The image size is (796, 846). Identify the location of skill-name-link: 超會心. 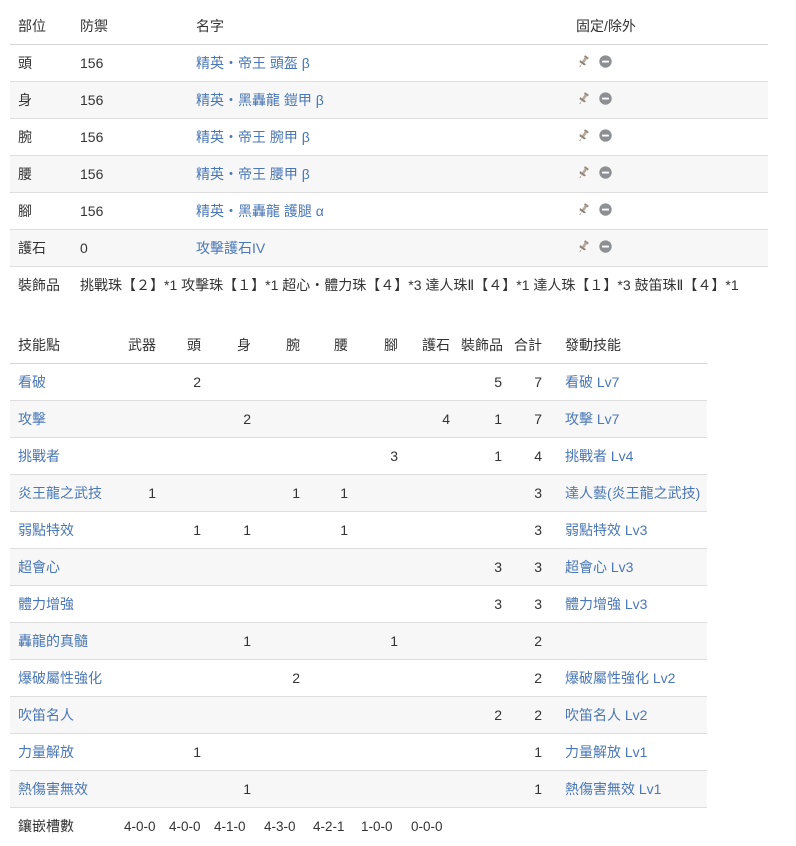
(39, 567).